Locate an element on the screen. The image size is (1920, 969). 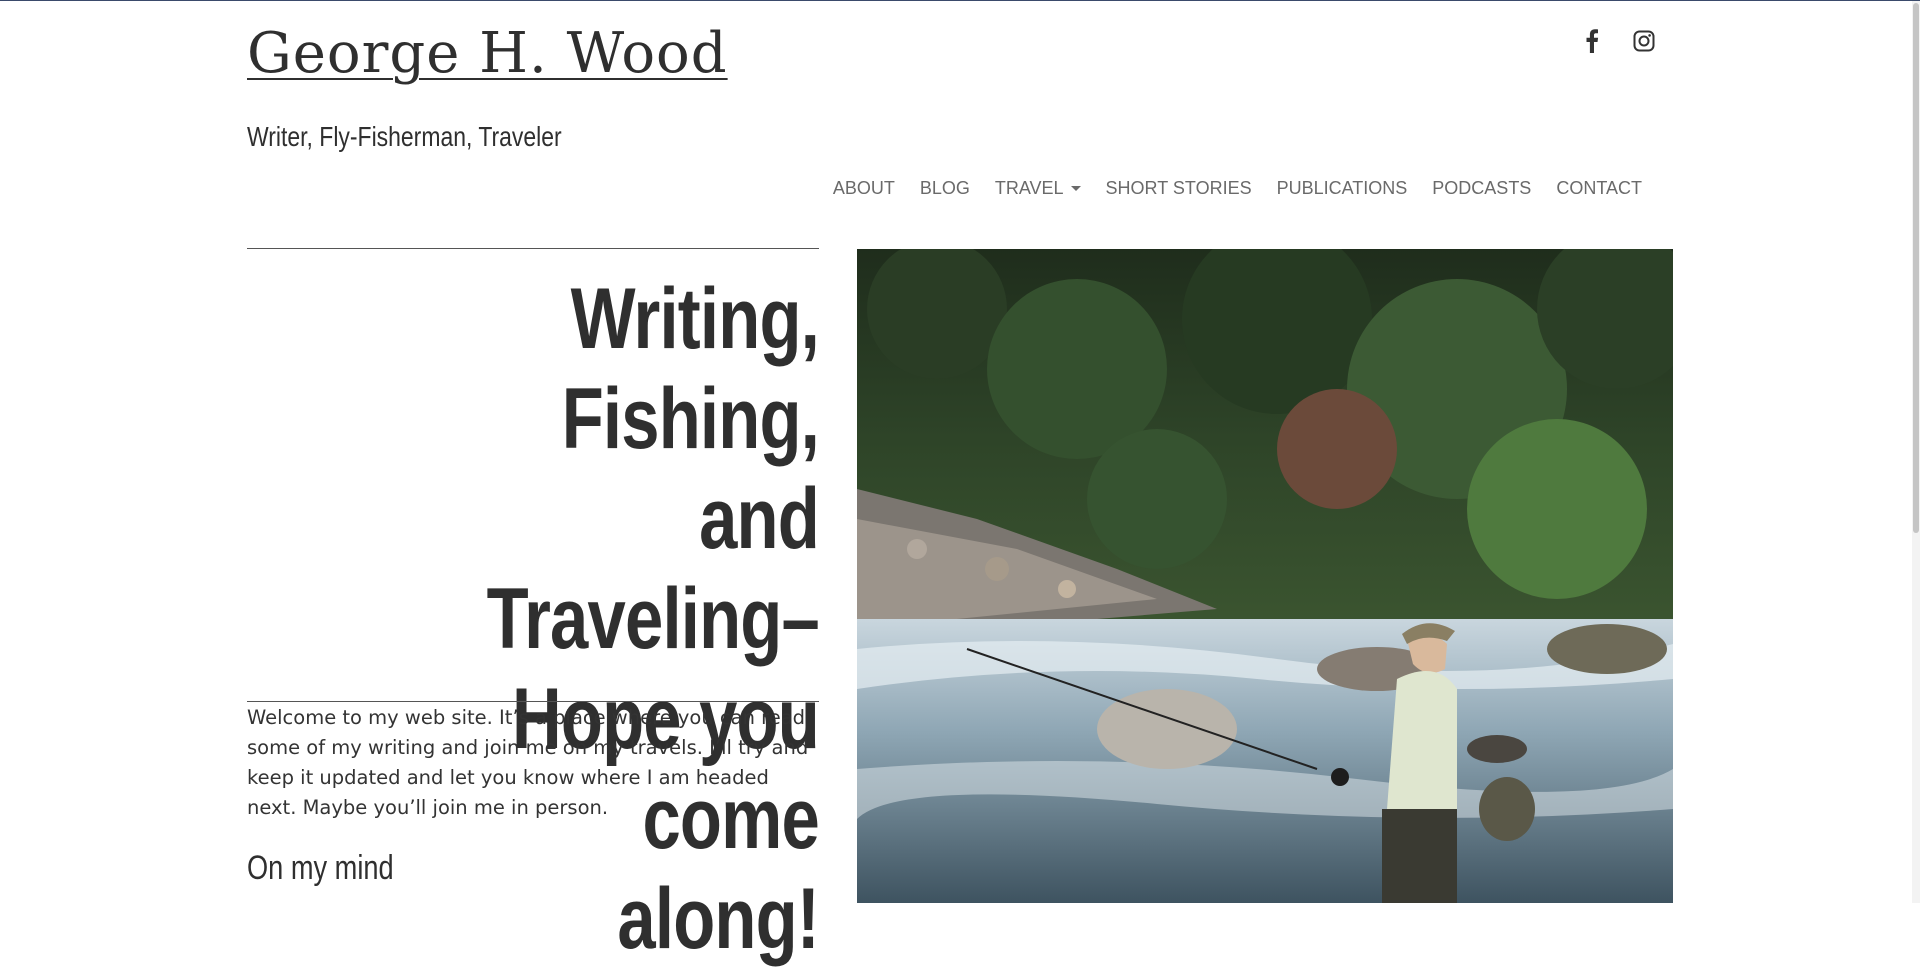
divider-bottom is located at coordinates (533, 701).